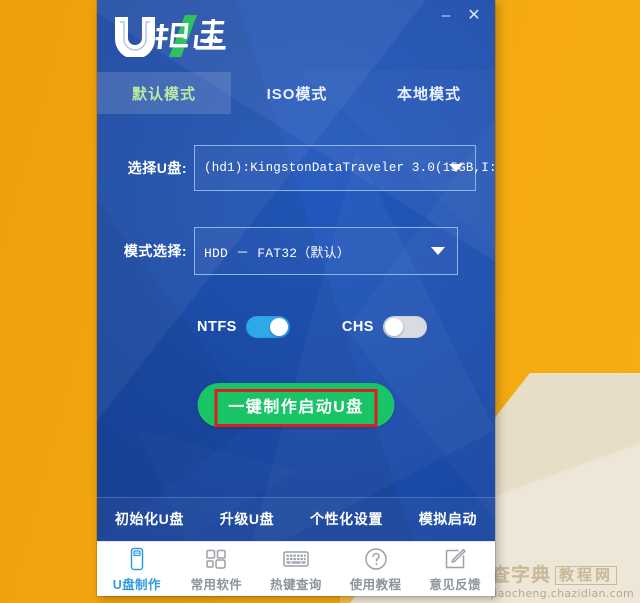 The width and height of the screenshot is (640, 603). Describe the element at coordinates (296, 407) in the screenshot. I see `make-bootable-usb-label: 一键制作启动U盘` at that location.